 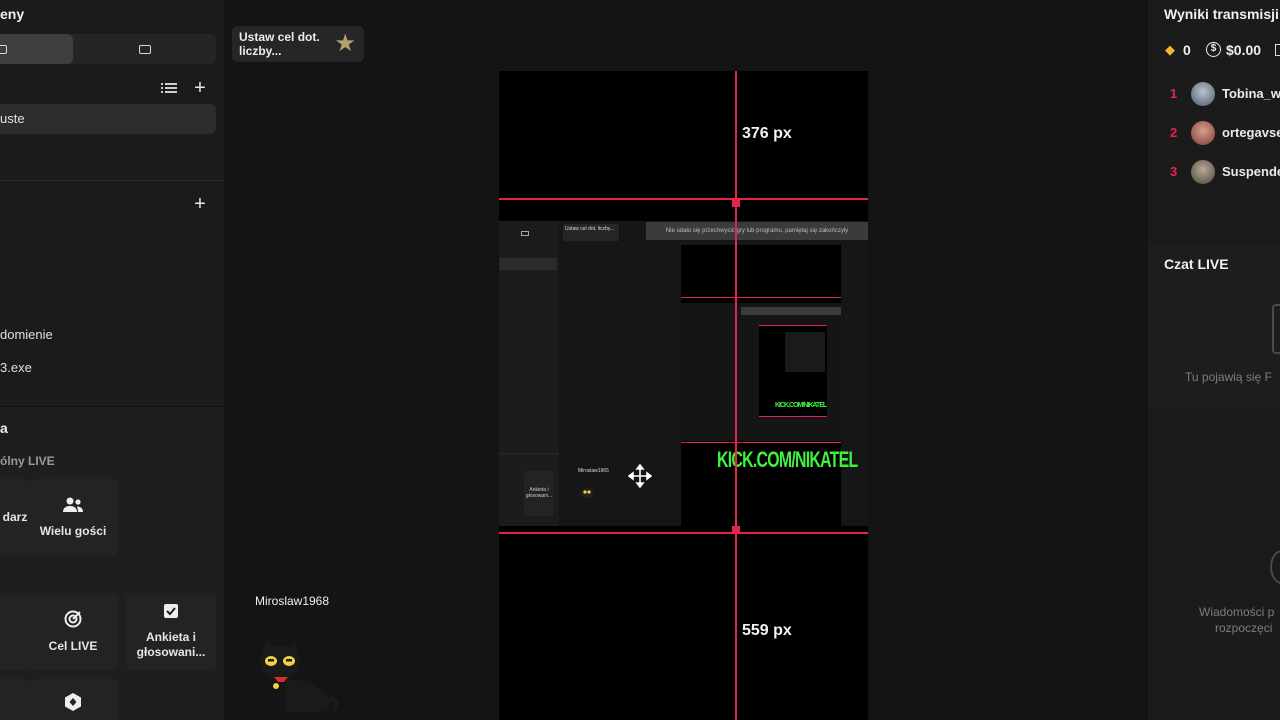 I want to click on messages-empty-line: Wiadomości p, so click(x=1237, y=612).